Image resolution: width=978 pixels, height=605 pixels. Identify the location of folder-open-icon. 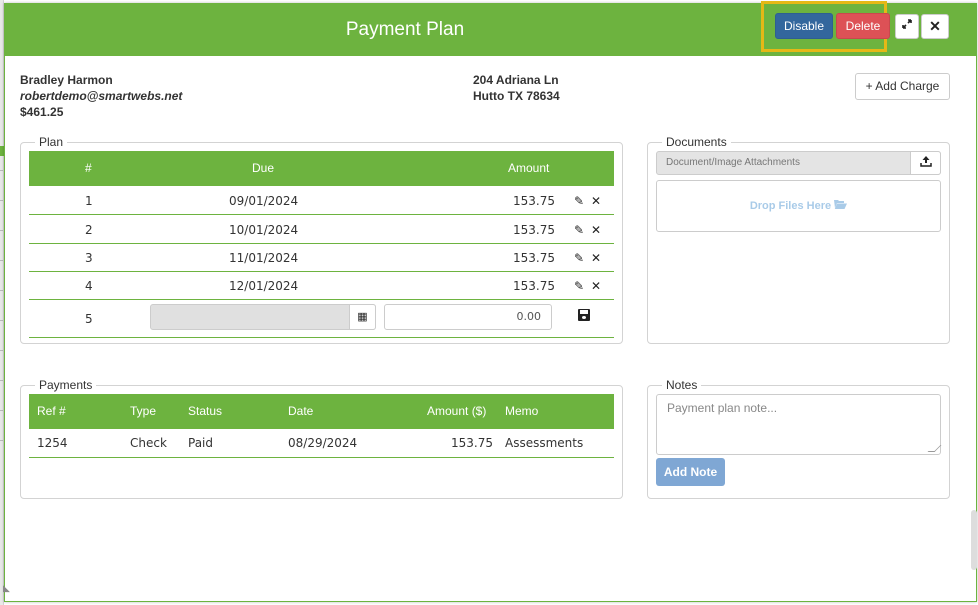
(841, 206).